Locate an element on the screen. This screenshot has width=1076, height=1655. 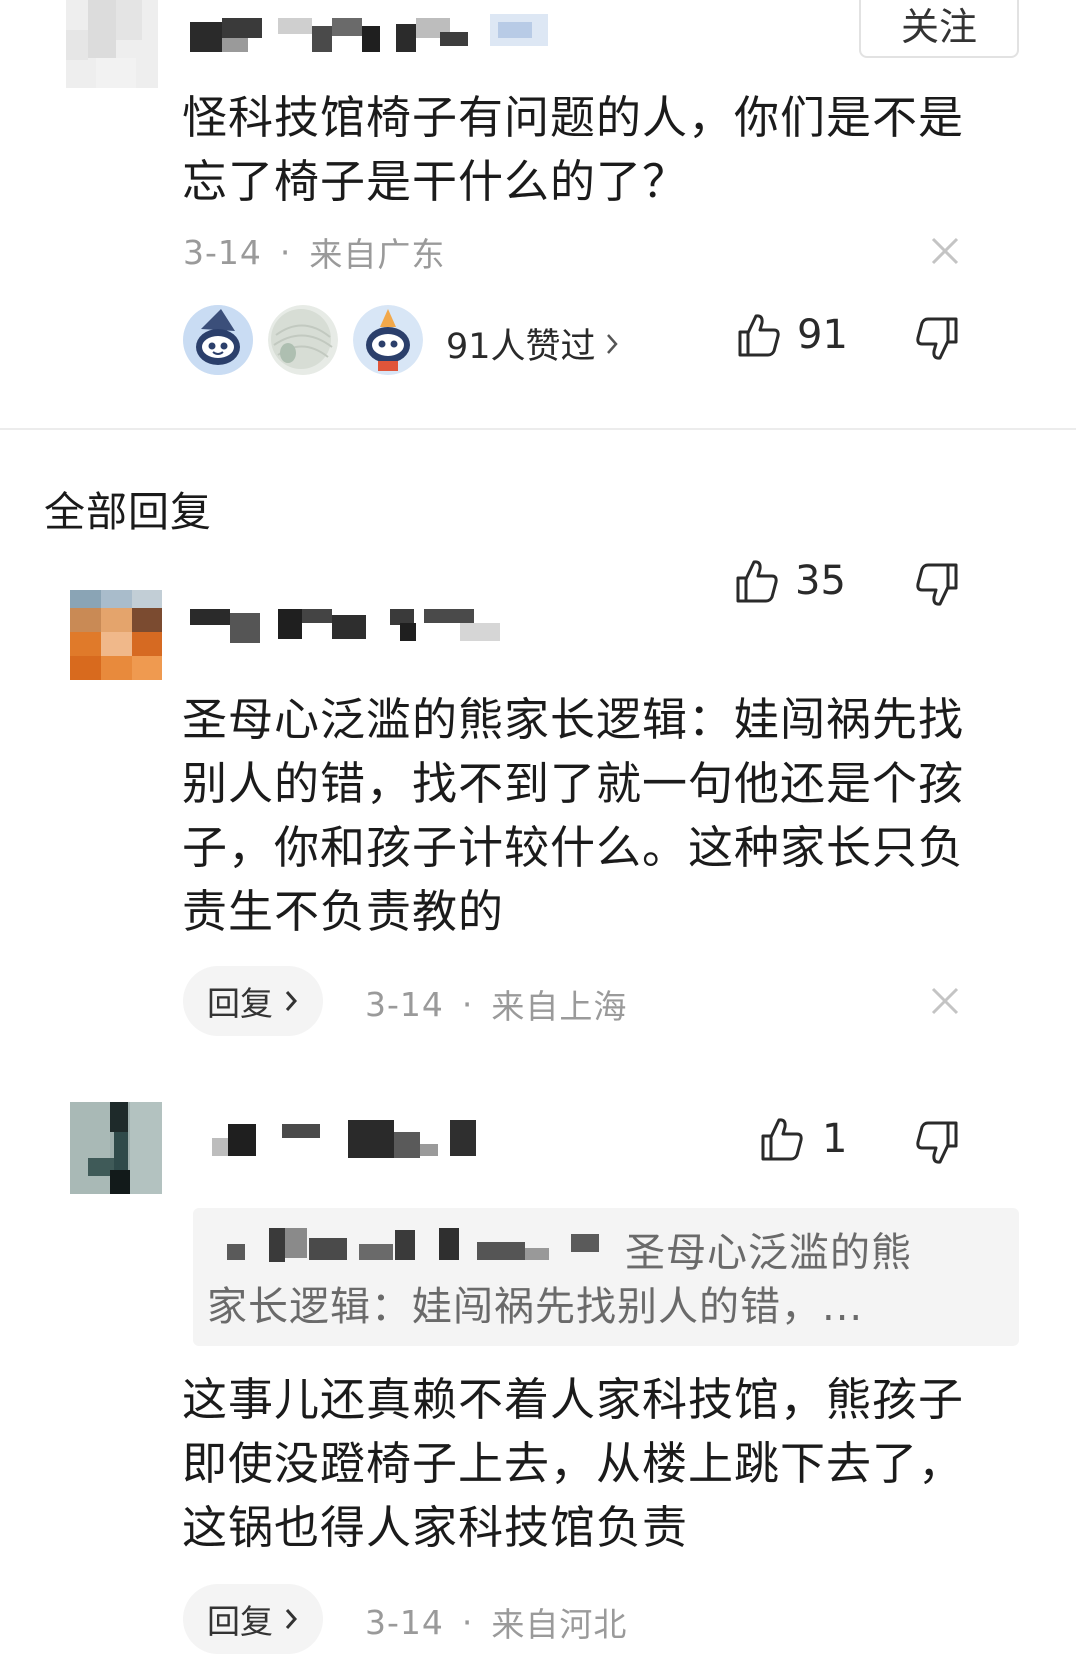
main-comment-location: 来自广东 is located at coordinates (377, 254).